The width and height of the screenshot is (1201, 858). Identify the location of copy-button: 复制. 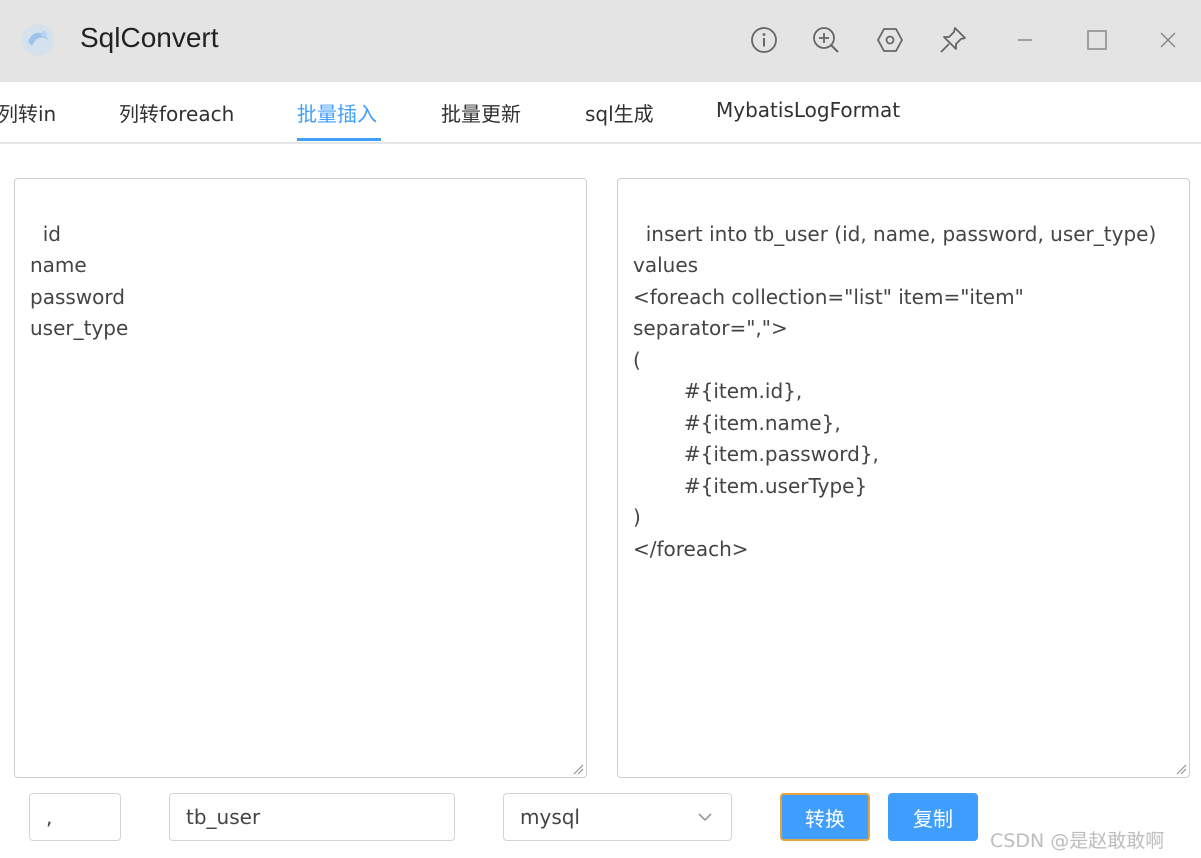
(933, 817).